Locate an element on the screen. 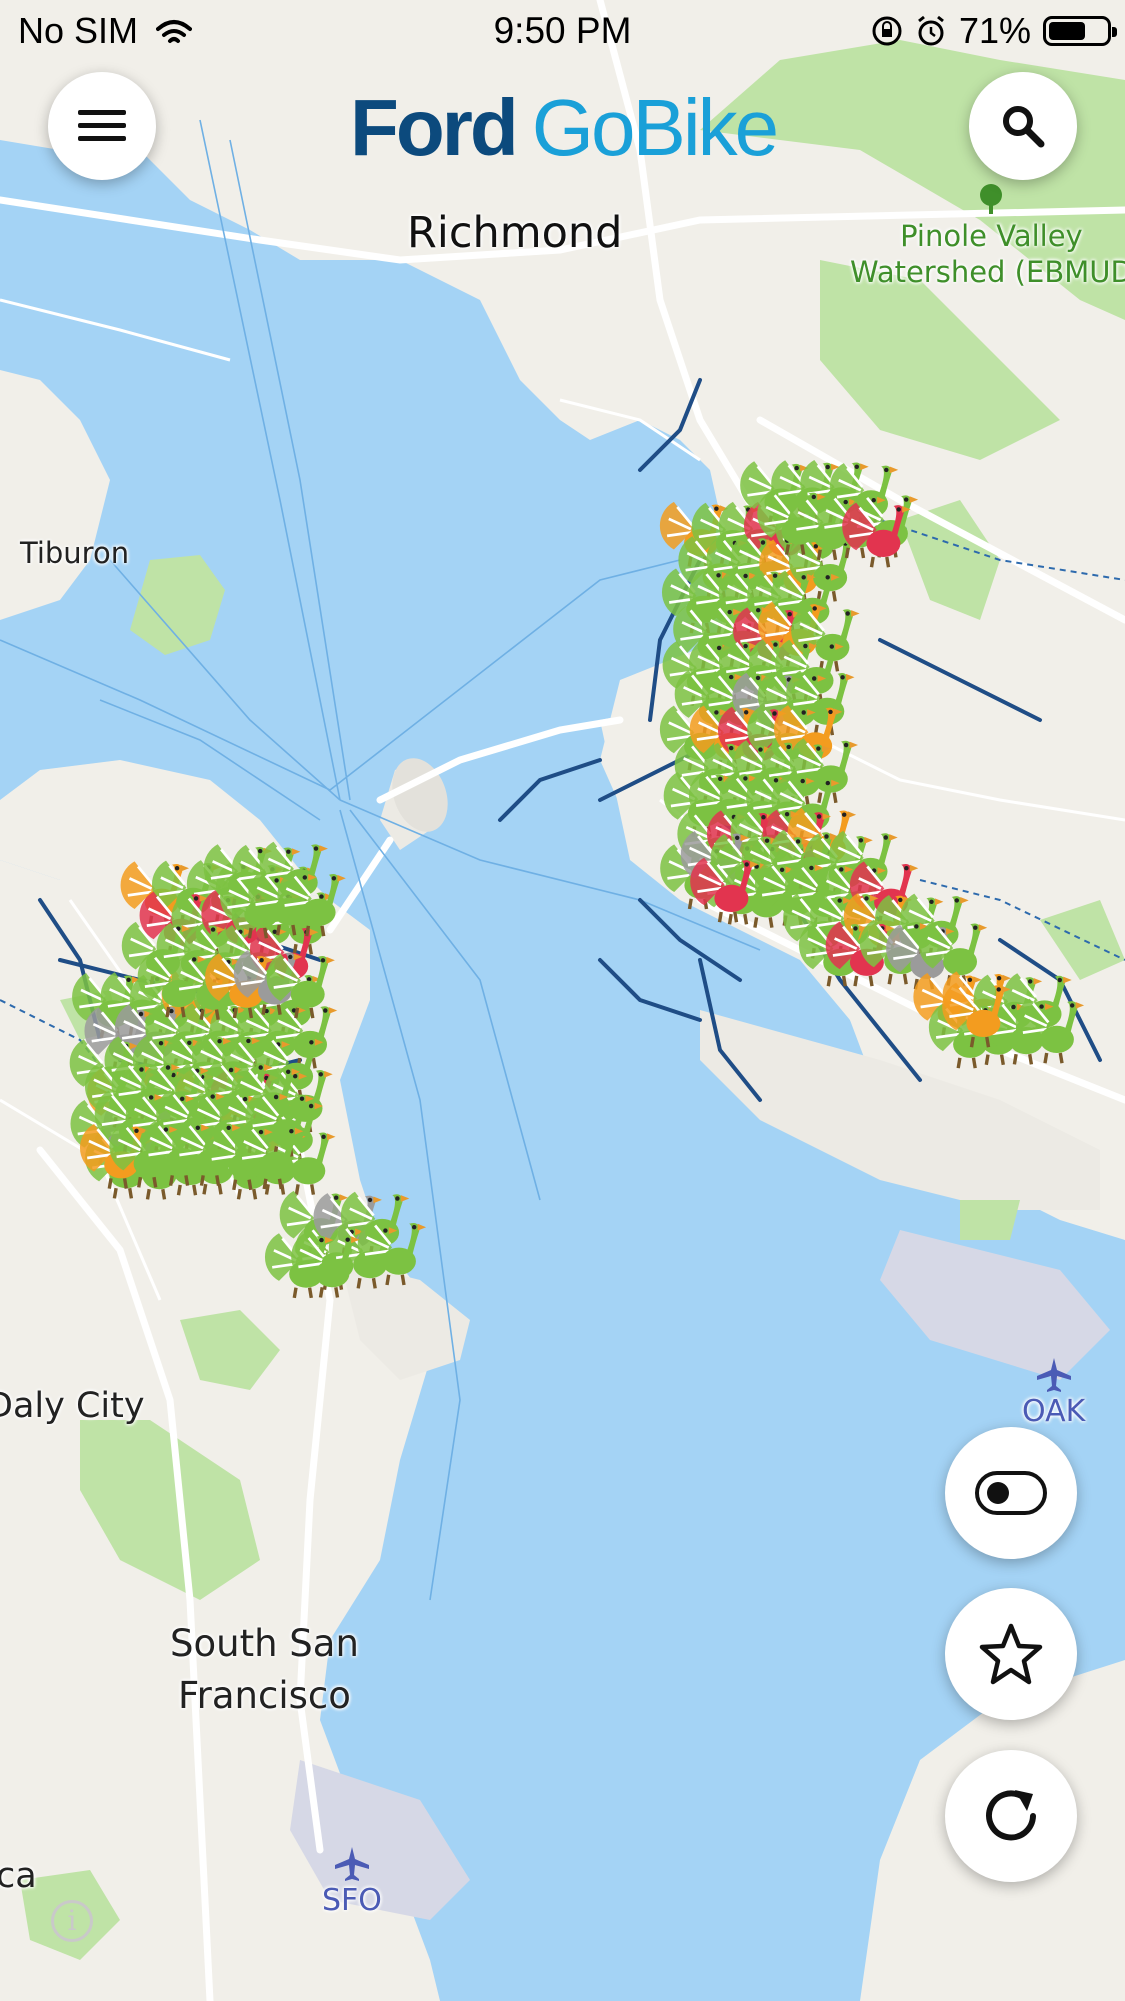 This screenshot has width=1125, height=2001. refresh-button is located at coordinates (1011, 1816).